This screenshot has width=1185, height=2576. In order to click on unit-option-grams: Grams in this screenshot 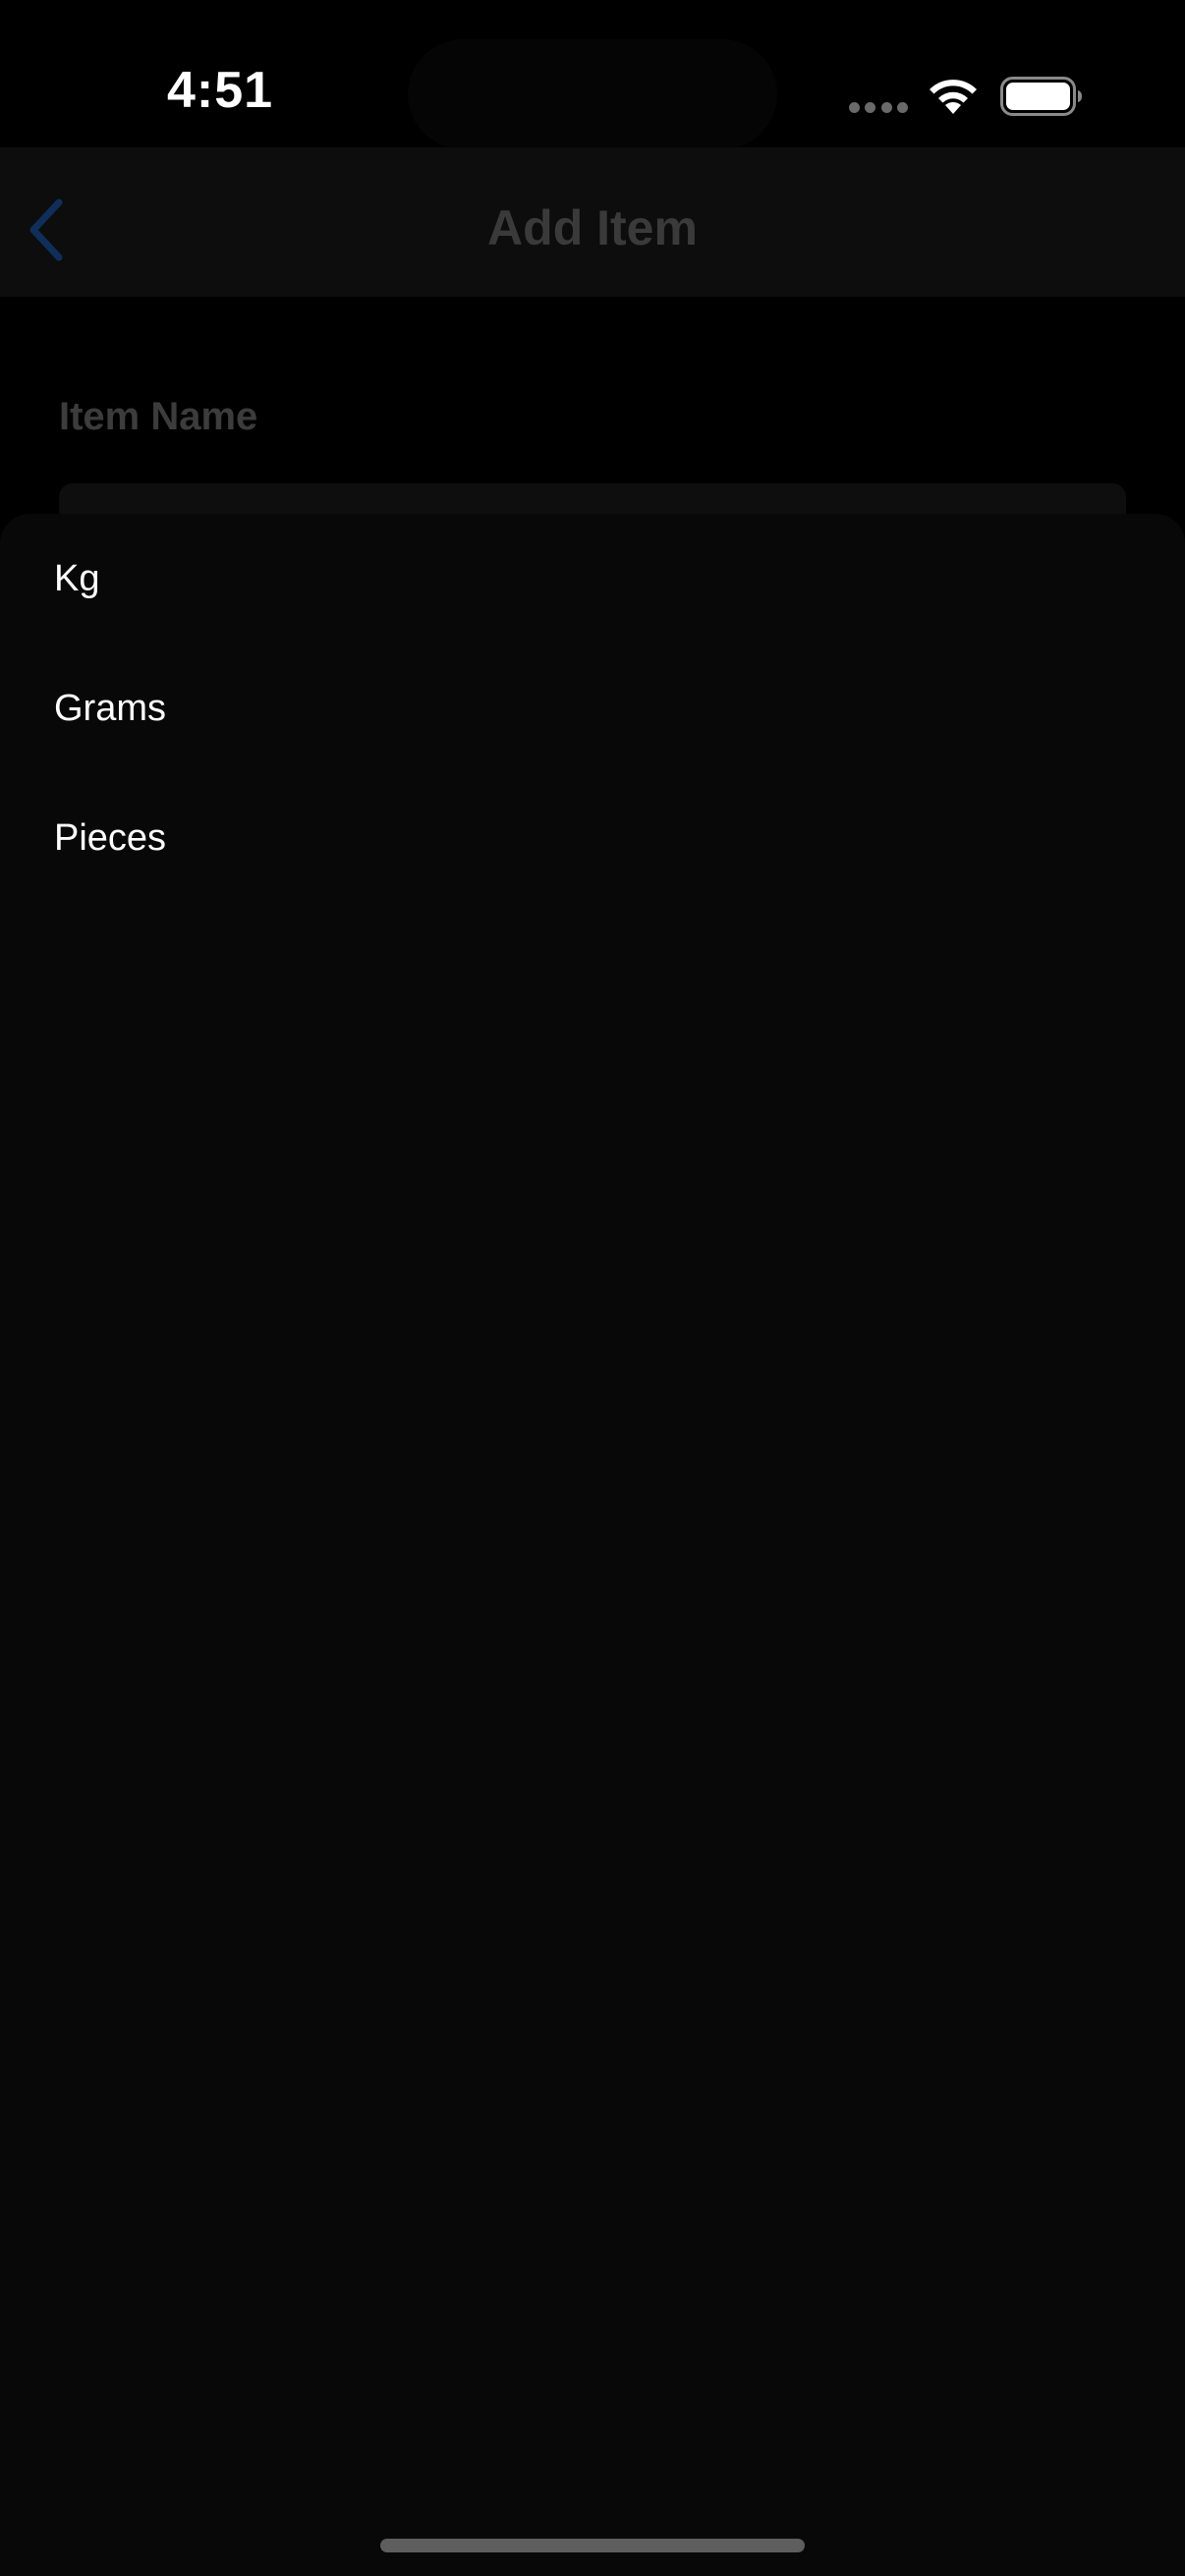, I will do `click(592, 708)`.